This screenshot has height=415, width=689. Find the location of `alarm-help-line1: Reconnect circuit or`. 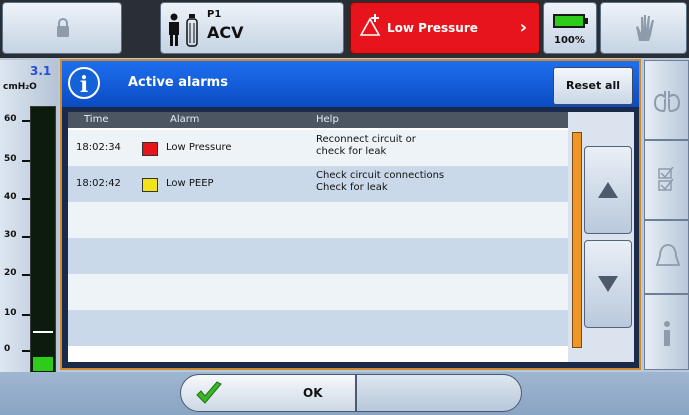

alarm-help-line1: Reconnect circuit or is located at coordinates (366, 139).